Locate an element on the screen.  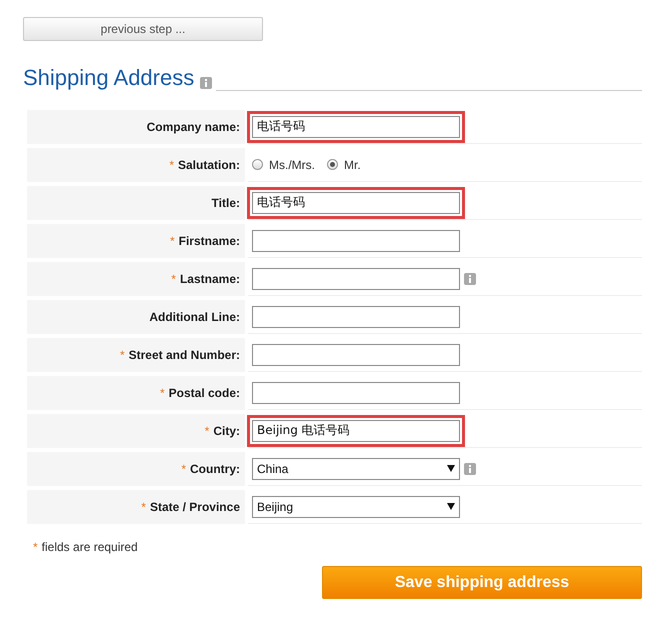
field-label: Country: is located at coordinates (215, 469).